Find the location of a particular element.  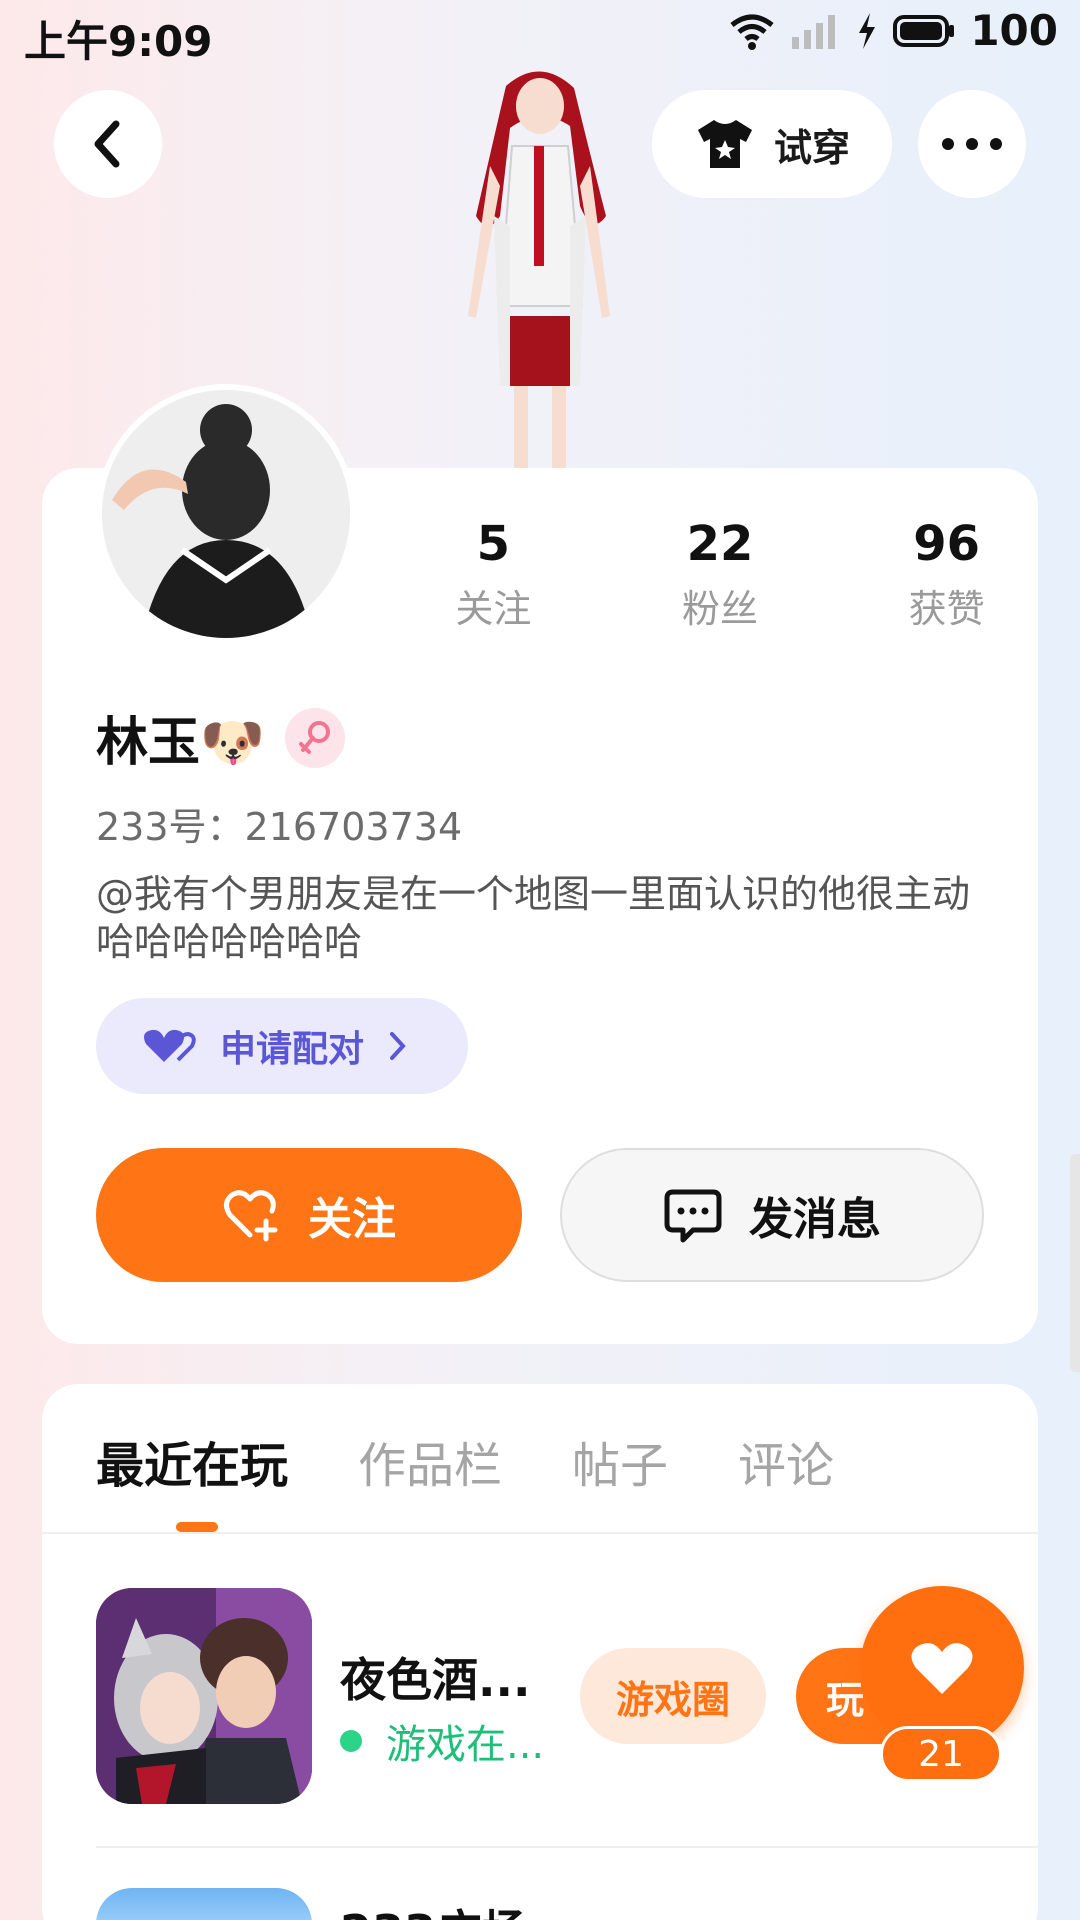

battery-level: 100 is located at coordinates (1014, 30).